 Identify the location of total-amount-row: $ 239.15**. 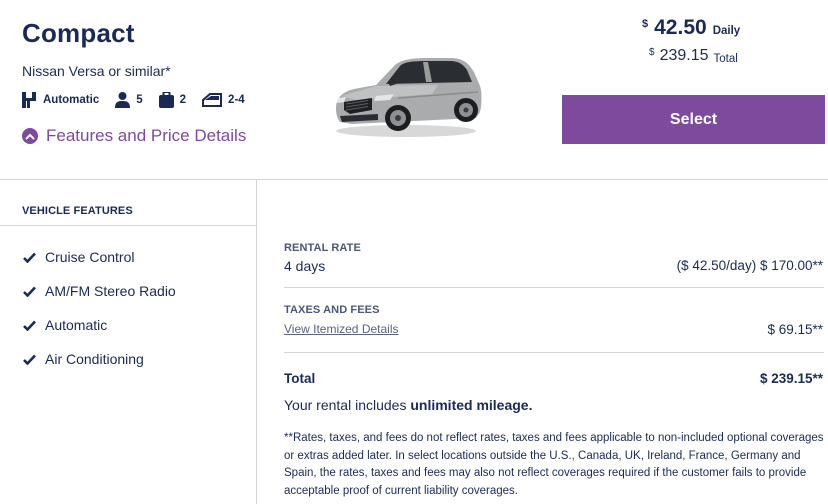
(791, 378).